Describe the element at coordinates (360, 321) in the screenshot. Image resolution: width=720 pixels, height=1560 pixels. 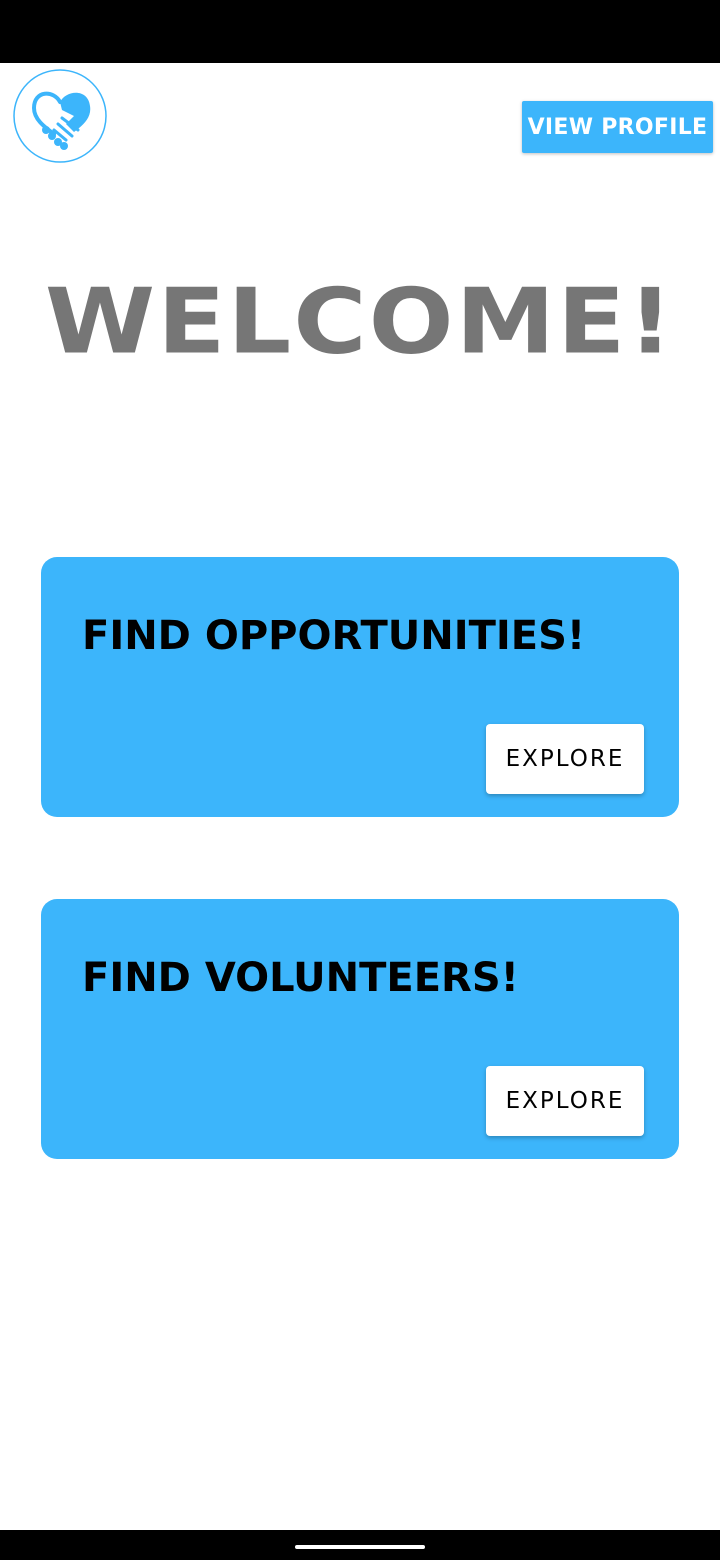
I see `welcome-title: WELCOME!` at that location.